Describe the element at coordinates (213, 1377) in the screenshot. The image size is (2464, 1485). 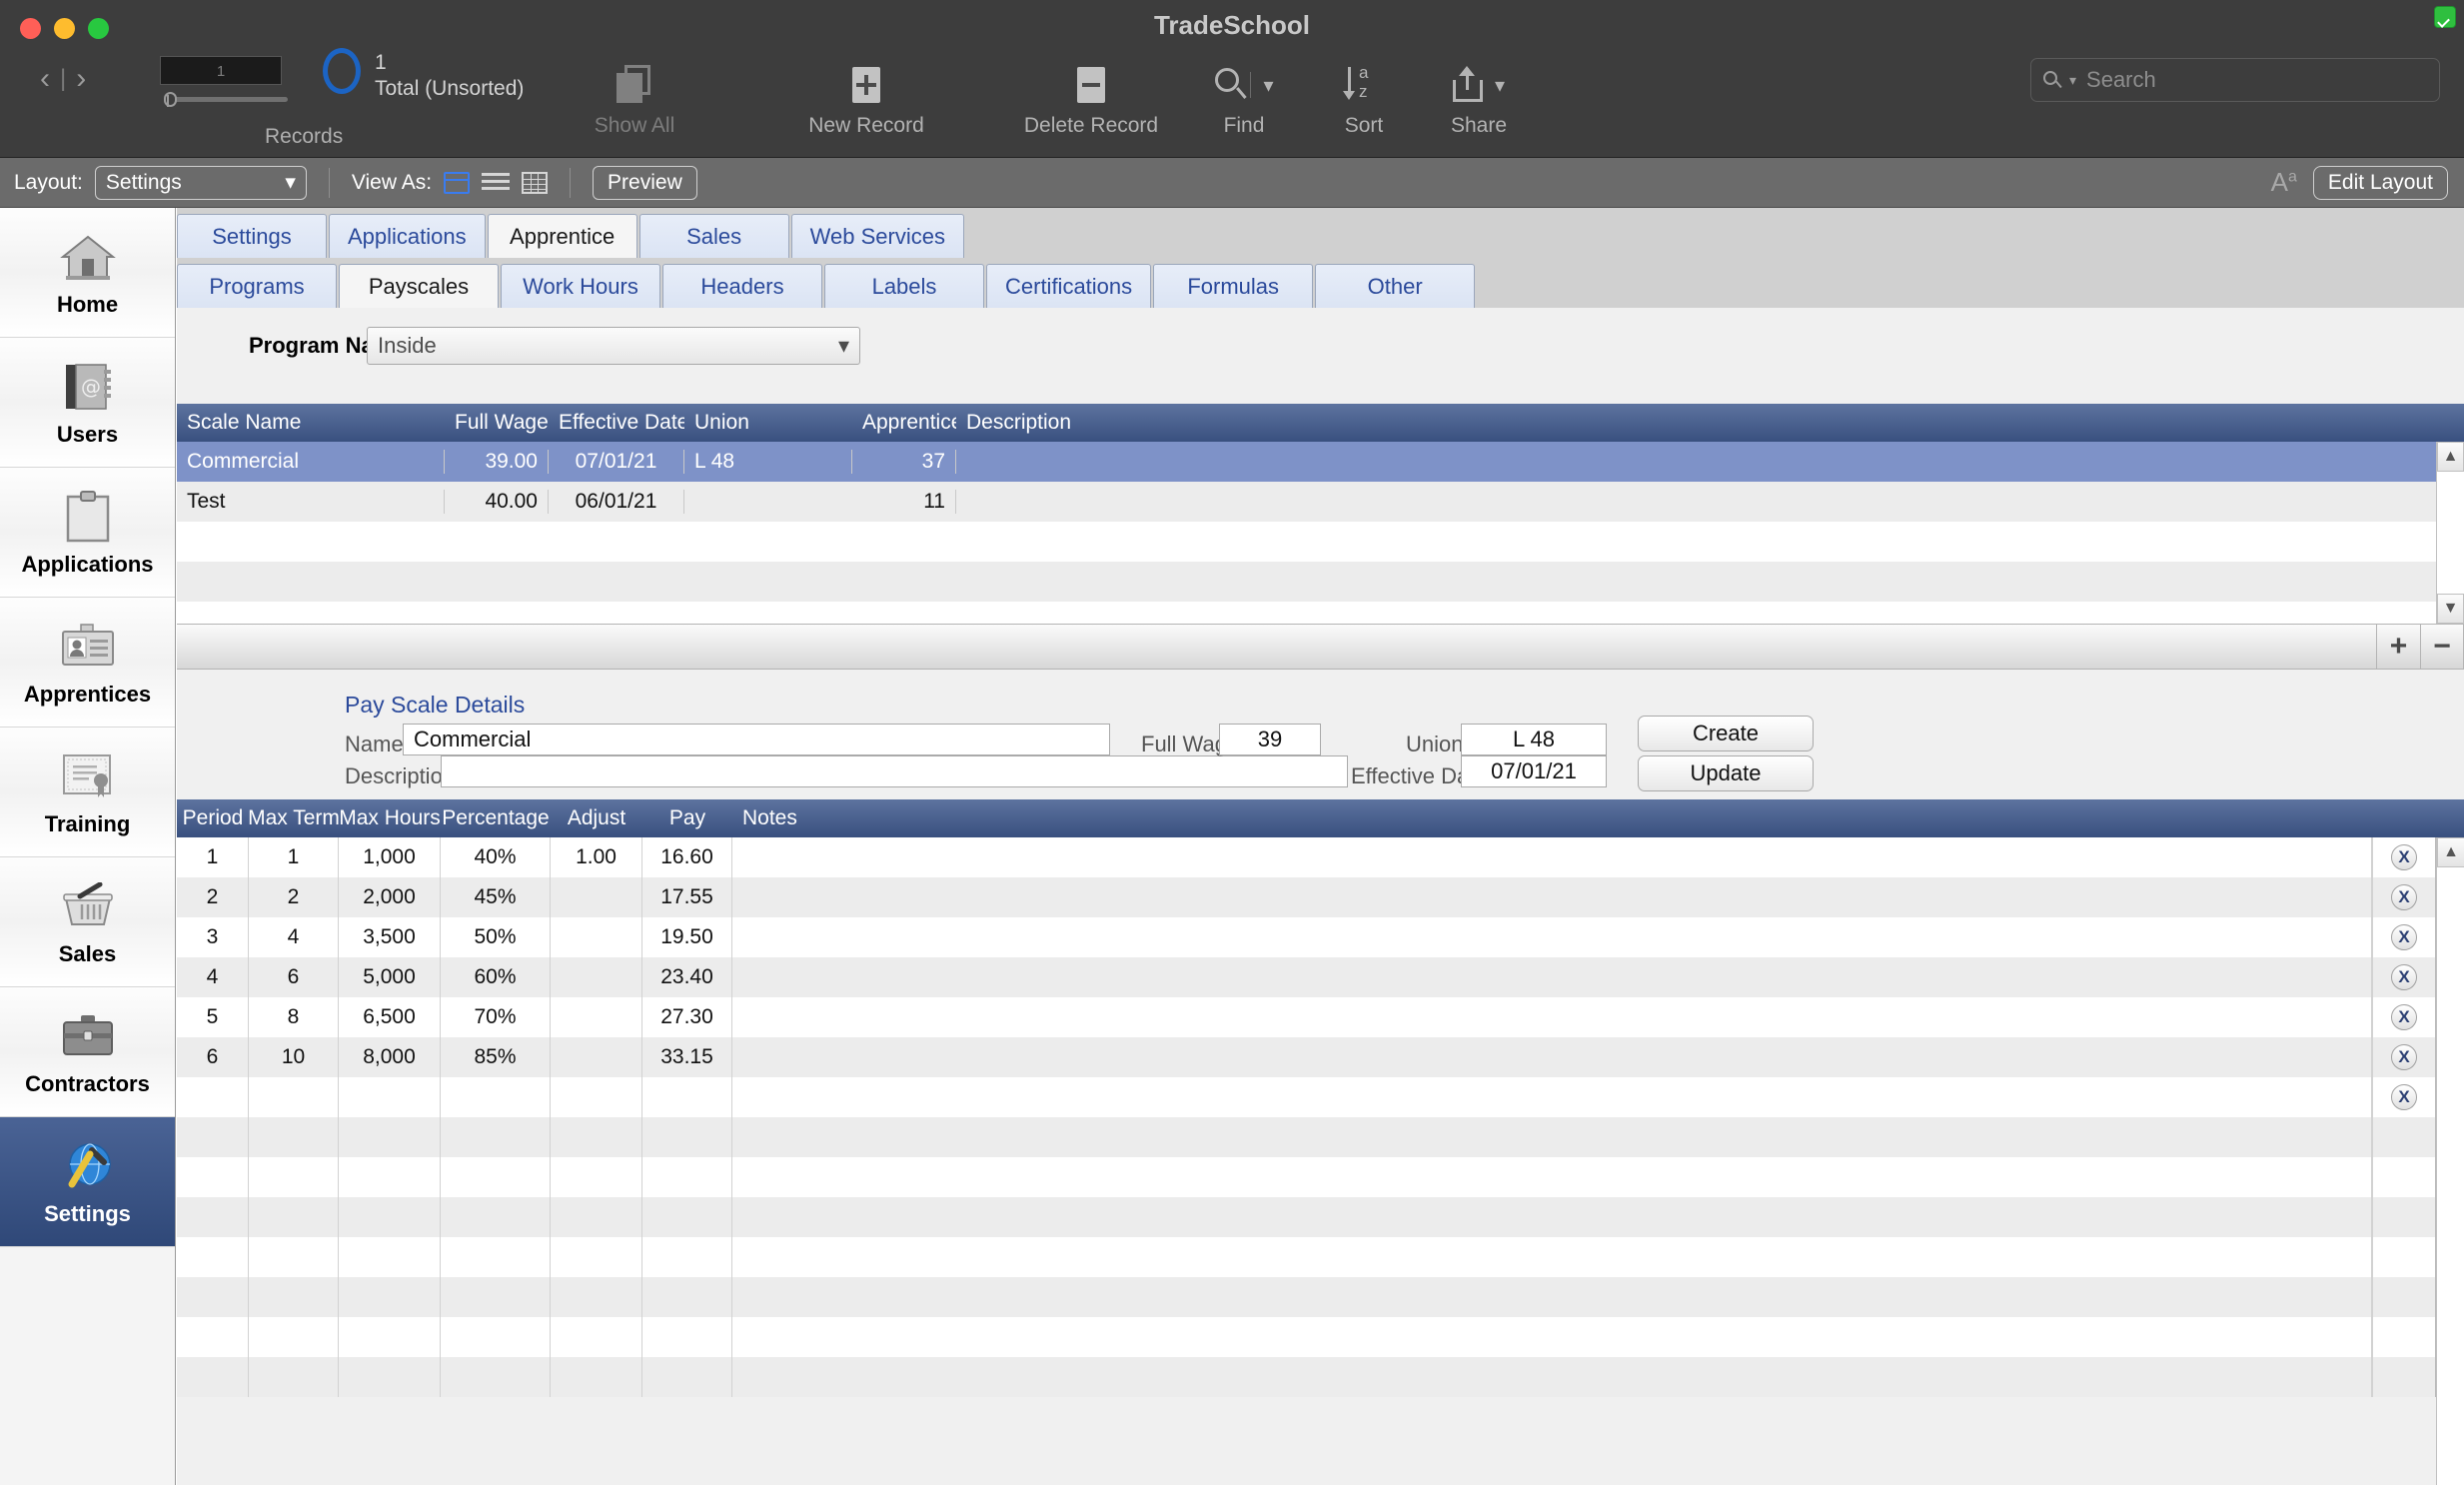
I see `cell-empty` at that location.